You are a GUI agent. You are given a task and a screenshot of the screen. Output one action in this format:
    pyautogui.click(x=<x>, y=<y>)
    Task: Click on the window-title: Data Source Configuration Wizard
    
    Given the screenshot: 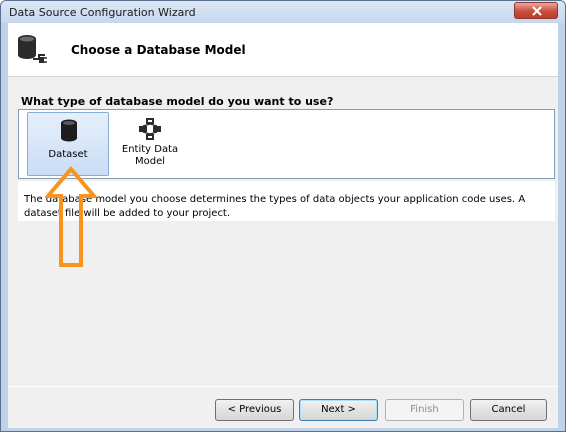 What is the action you would take?
    pyautogui.click(x=102, y=12)
    